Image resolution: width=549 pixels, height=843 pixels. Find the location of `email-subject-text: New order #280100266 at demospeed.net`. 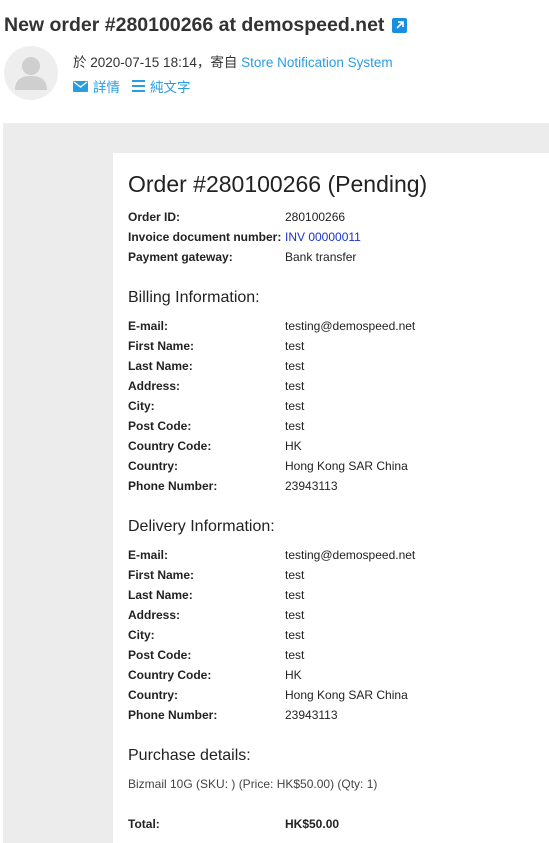

email-subject-text: New order #280100266 at demospeed.net is located at coordinates (194, 25).